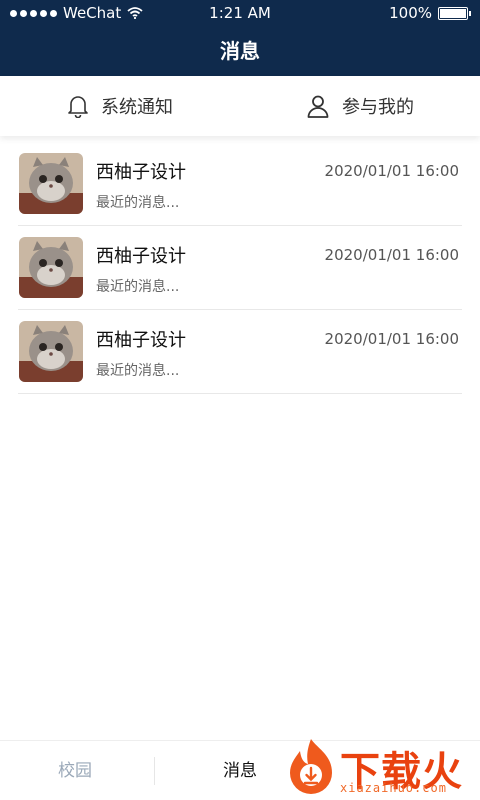 This screenshot has height=800, width=480. What do you see at coordinates (137, 107) in the screenshot?
I see `tab-label: 系统通知` at bounding box center [137, 107].